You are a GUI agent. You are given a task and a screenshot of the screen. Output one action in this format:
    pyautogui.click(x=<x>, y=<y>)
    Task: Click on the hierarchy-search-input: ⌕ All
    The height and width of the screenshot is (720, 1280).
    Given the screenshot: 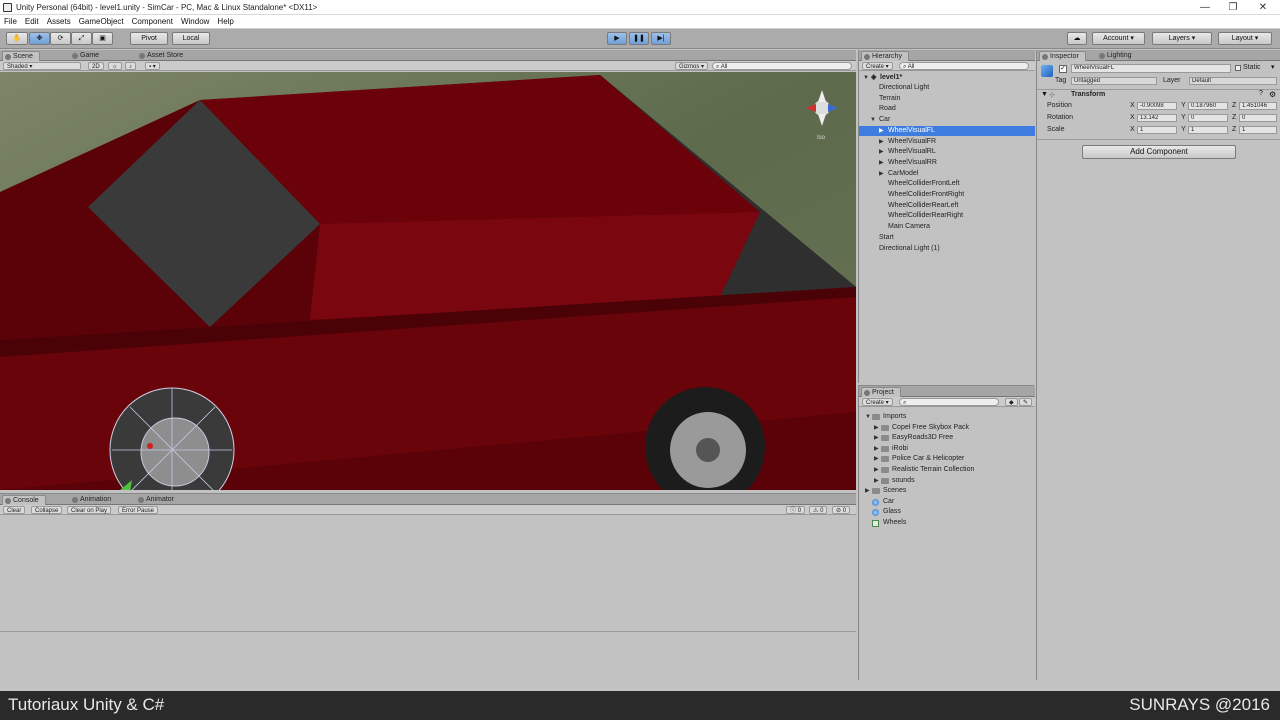 What is the action you would take?
    pyautogui.click(x=964, y=66)
    